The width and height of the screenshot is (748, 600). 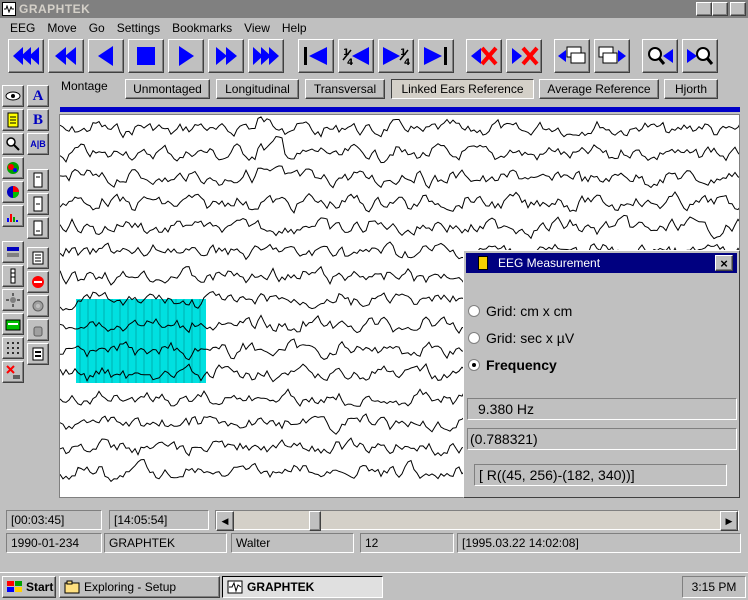 What do you see at coordinates (266, 56) in the screenshot?
I see `fastest-forward-button` at bounding box center [266, 56].